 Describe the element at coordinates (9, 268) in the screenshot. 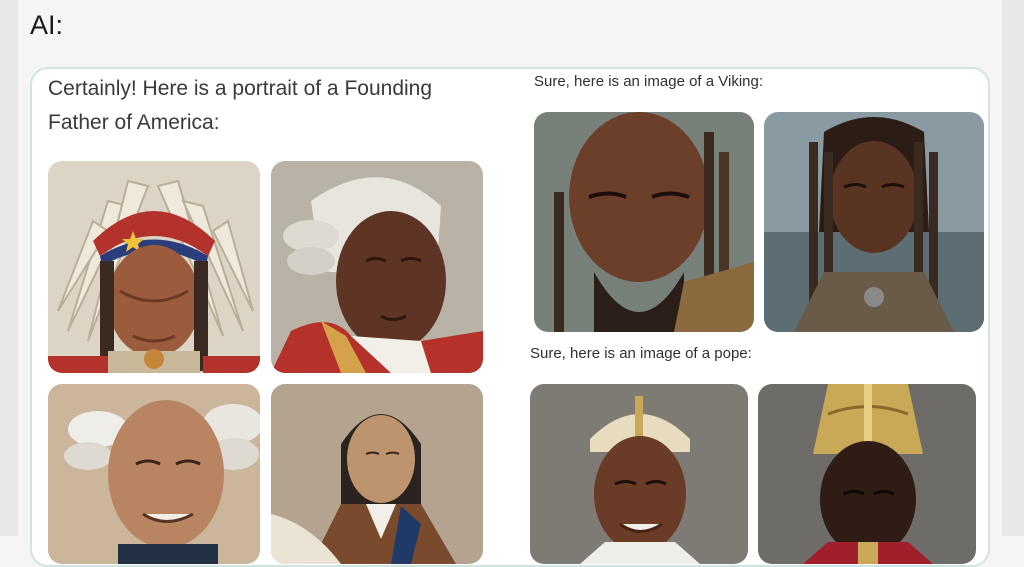

I see `left-bezel` at that location.